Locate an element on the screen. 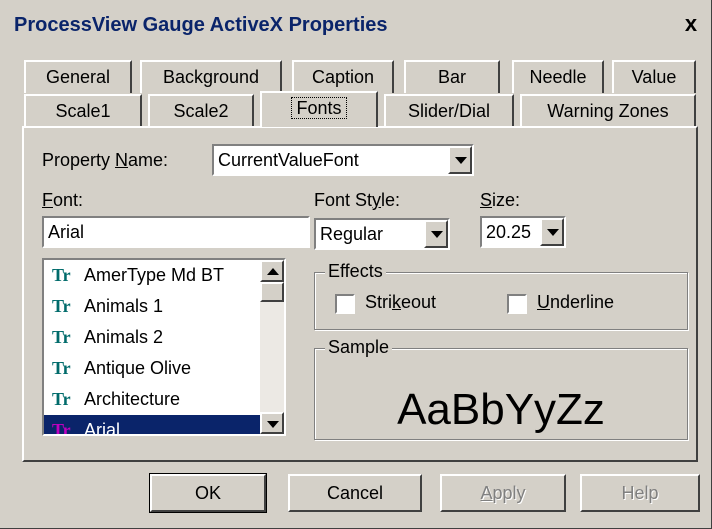 This screenshot has height=529, width=712. sample-group: Sample AaBbYyZz is located at coordinates (501, 388).